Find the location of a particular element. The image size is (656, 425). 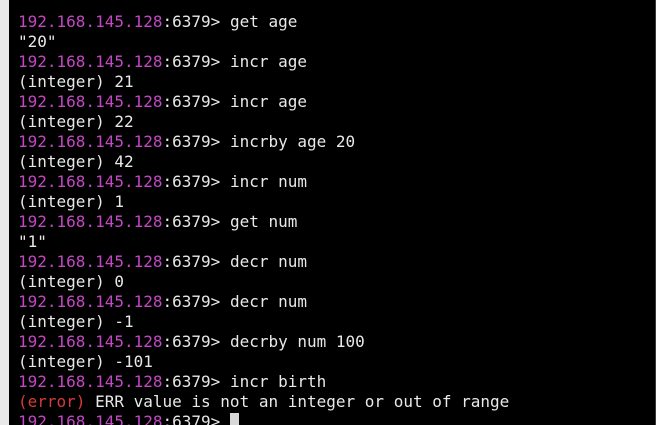

output-text: (integer) 21 is located at coordinates (76, 81).